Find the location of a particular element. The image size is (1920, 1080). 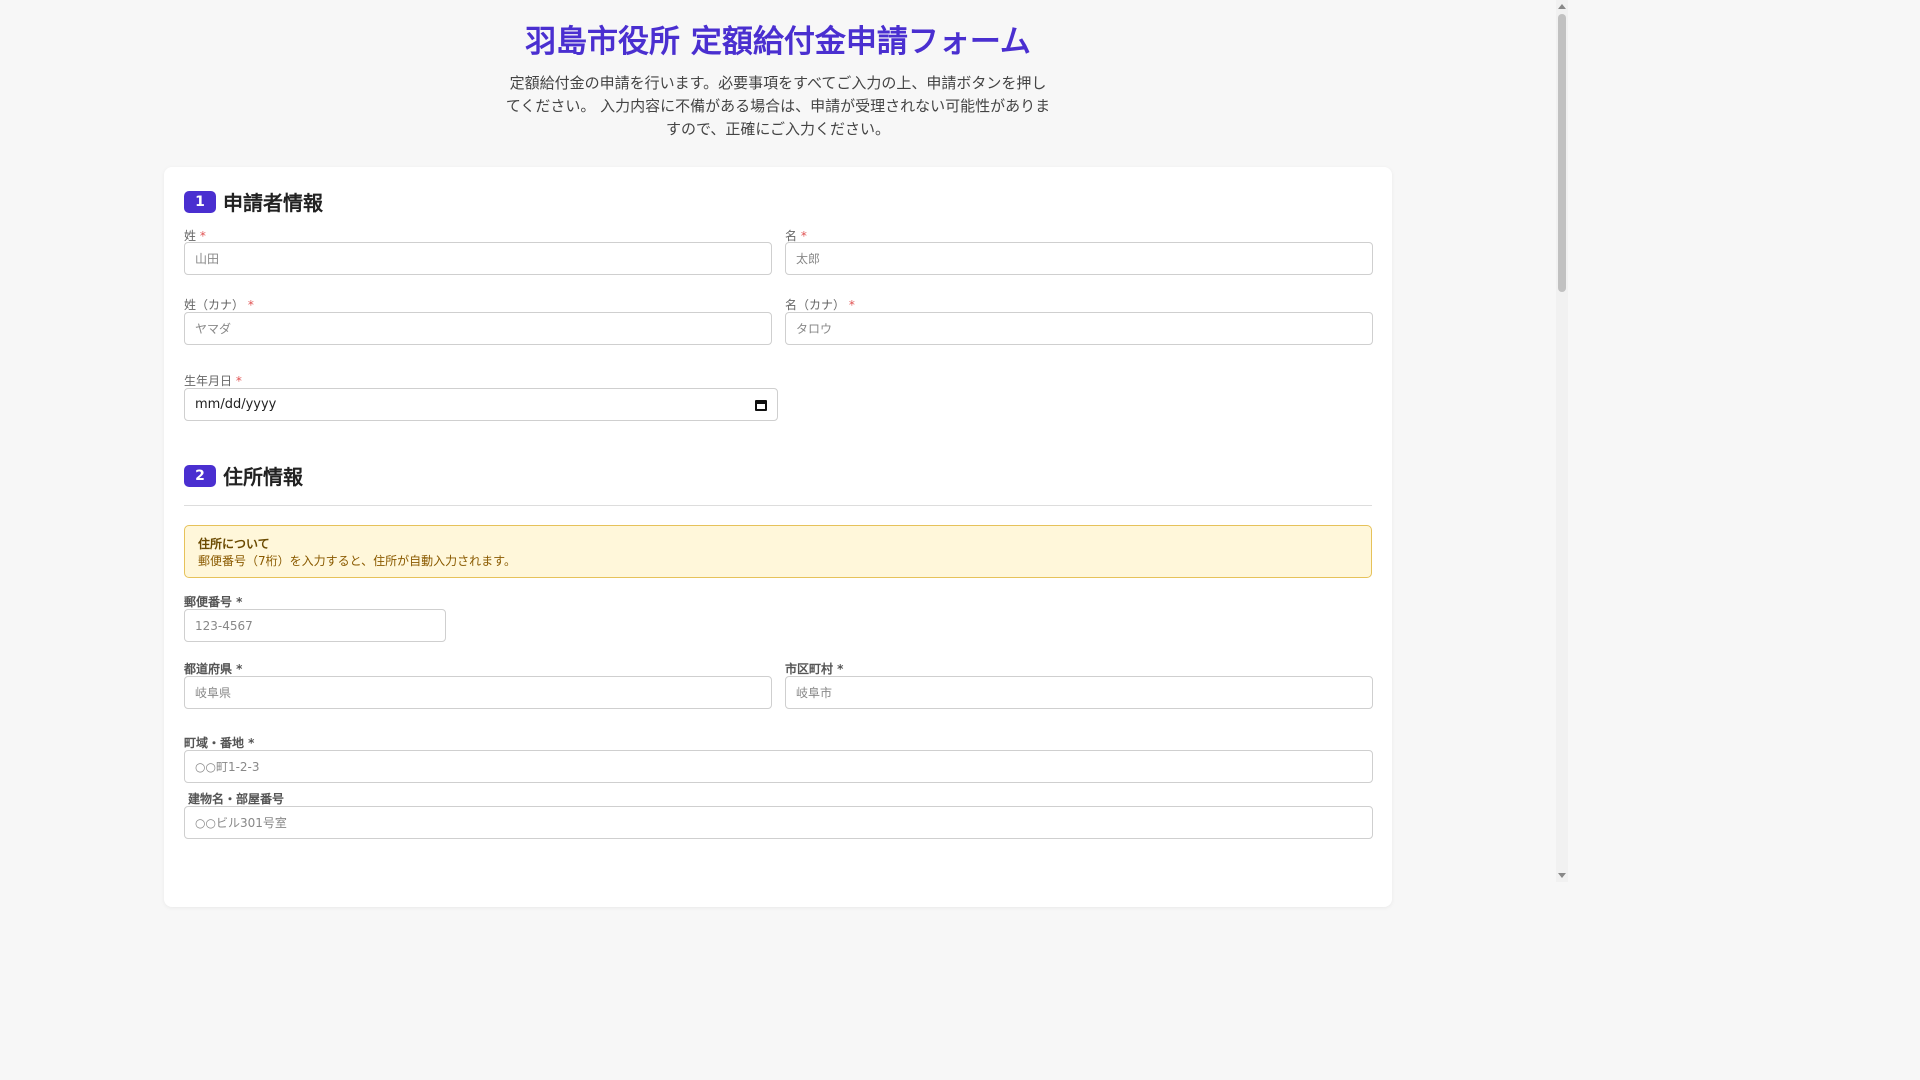

building-label: 建物名・部屋番号 is located at coordinates (236, 799).